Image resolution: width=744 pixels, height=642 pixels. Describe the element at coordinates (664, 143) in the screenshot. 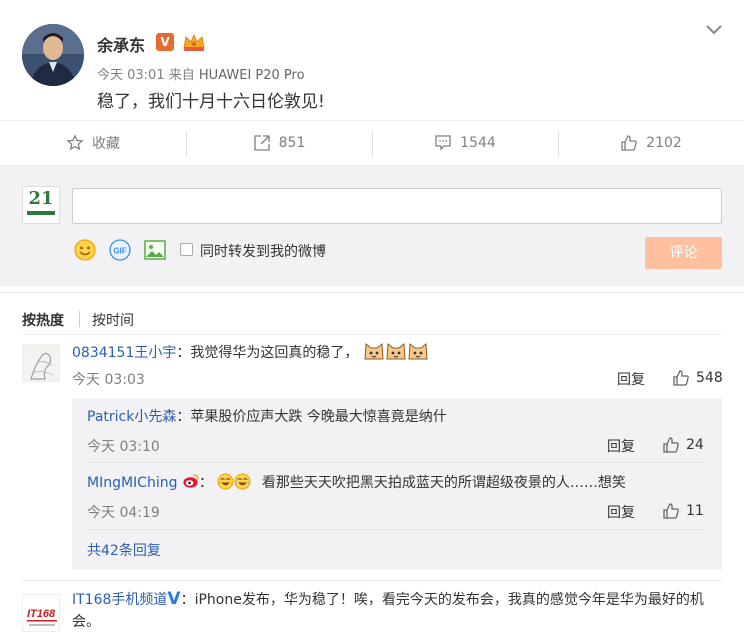

I see `like-count: 2102` at that location.